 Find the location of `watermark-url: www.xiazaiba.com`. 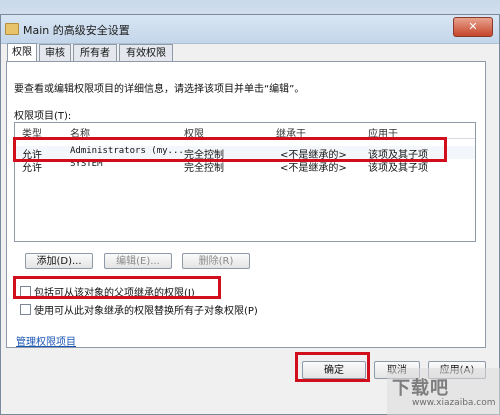

watermark-url: www.xiazaiba.com is located at coordinates (454, 403).